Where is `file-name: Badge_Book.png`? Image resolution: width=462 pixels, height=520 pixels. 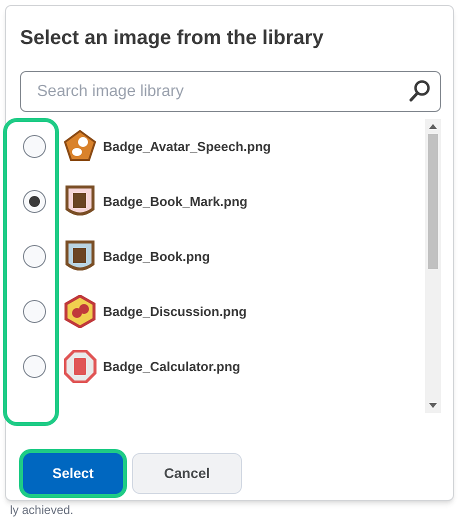
file-name: Badge_Book.png is located at coordinates (156, 256).